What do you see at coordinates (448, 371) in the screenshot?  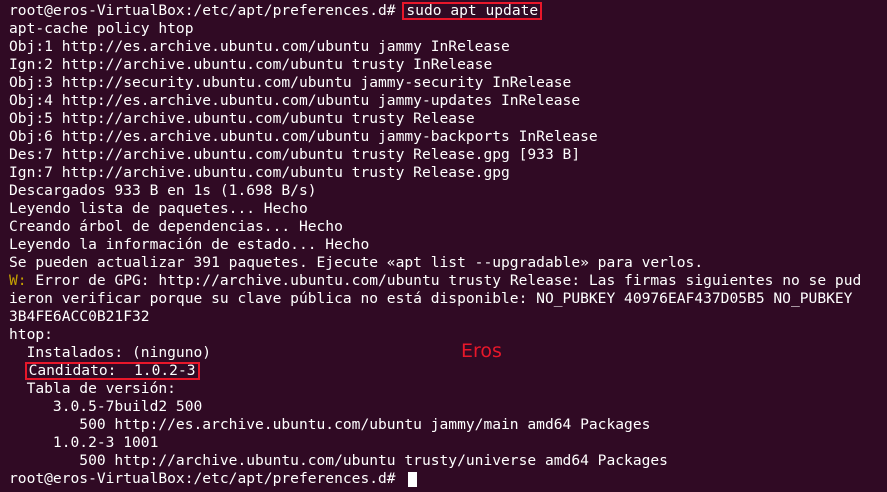 I see `policy-candidate-line: Candidato: 1.0.2-3` at bounding box center [448, 371].